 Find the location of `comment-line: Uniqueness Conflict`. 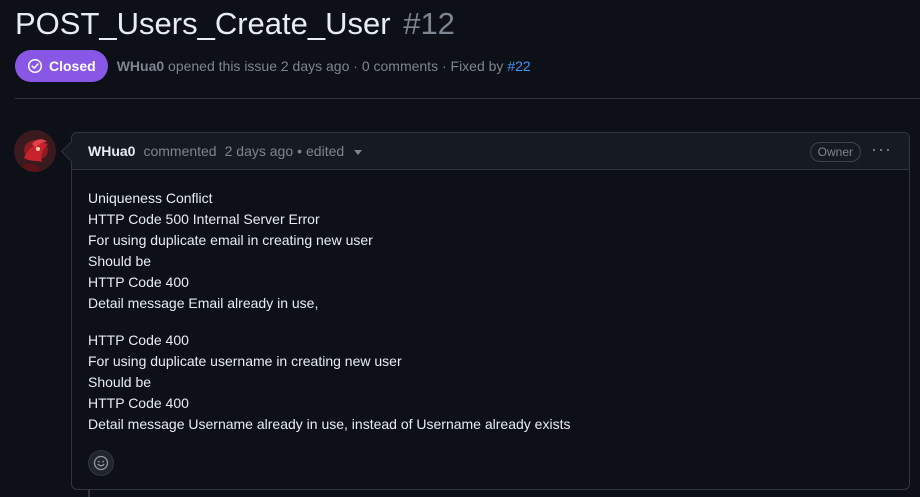

comment-line: Uniqueness Conflict is located at coordinates (150, 198).